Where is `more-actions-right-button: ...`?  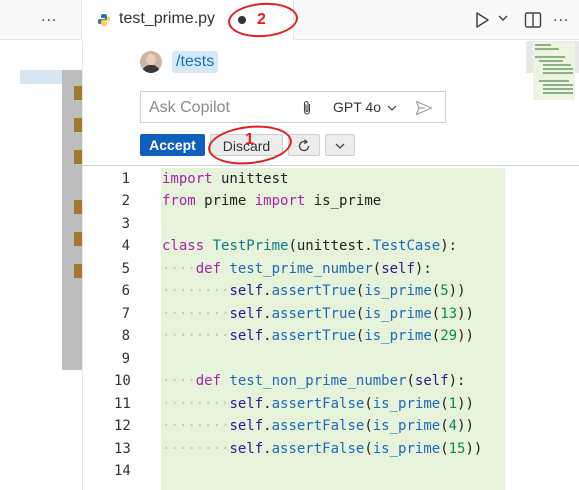 more-actions-right-button: ... is located at coordinates (561, 17).